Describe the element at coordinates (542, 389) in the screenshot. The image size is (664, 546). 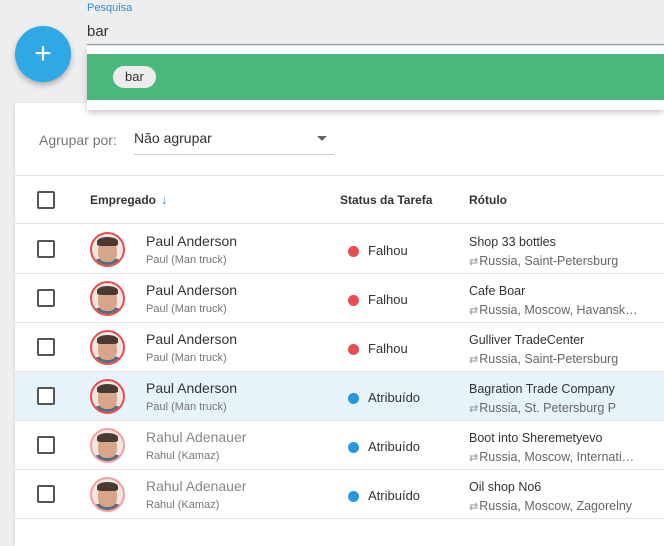
I see `label-title: Bagration Trade Company` at that location.